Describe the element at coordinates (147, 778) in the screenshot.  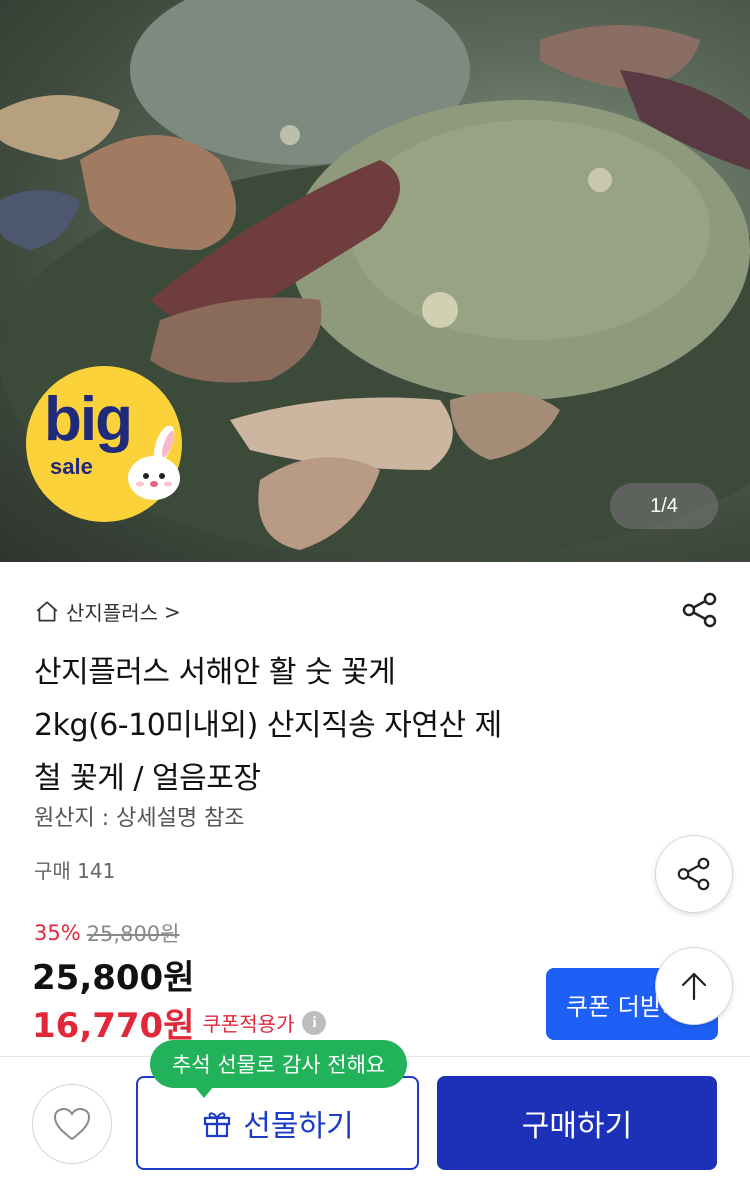
I see `product-title-line: 철 꽃게 / 얼음포장` at that location.